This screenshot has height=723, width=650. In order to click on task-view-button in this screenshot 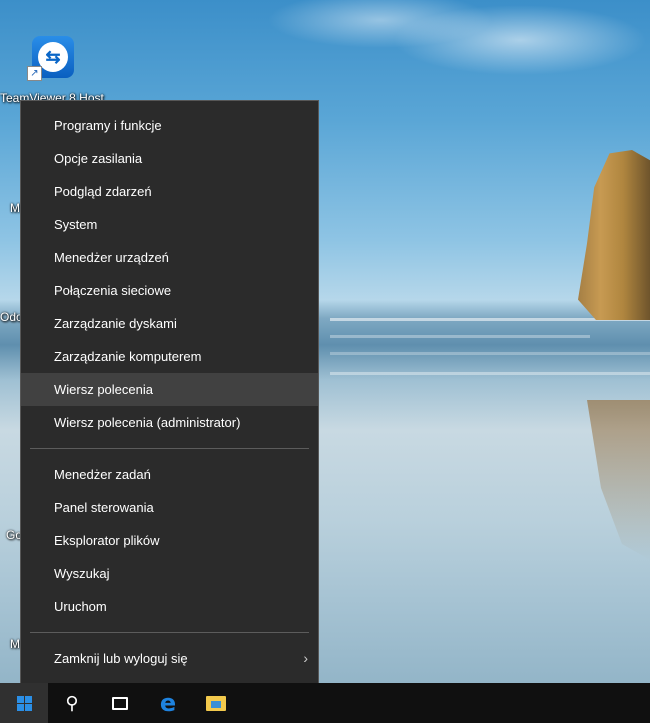, I will do `click(120, 703)`.